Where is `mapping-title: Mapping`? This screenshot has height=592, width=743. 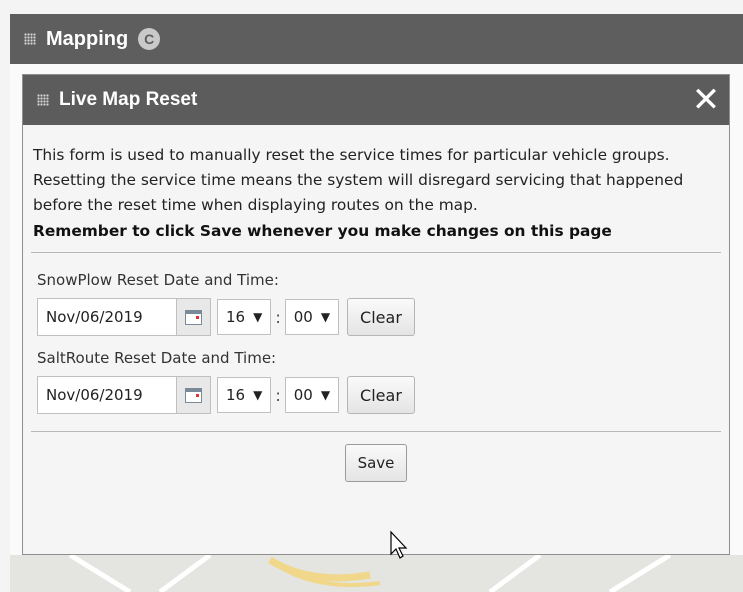
mapping-title: Mapping is located at coordinates (87, 38).